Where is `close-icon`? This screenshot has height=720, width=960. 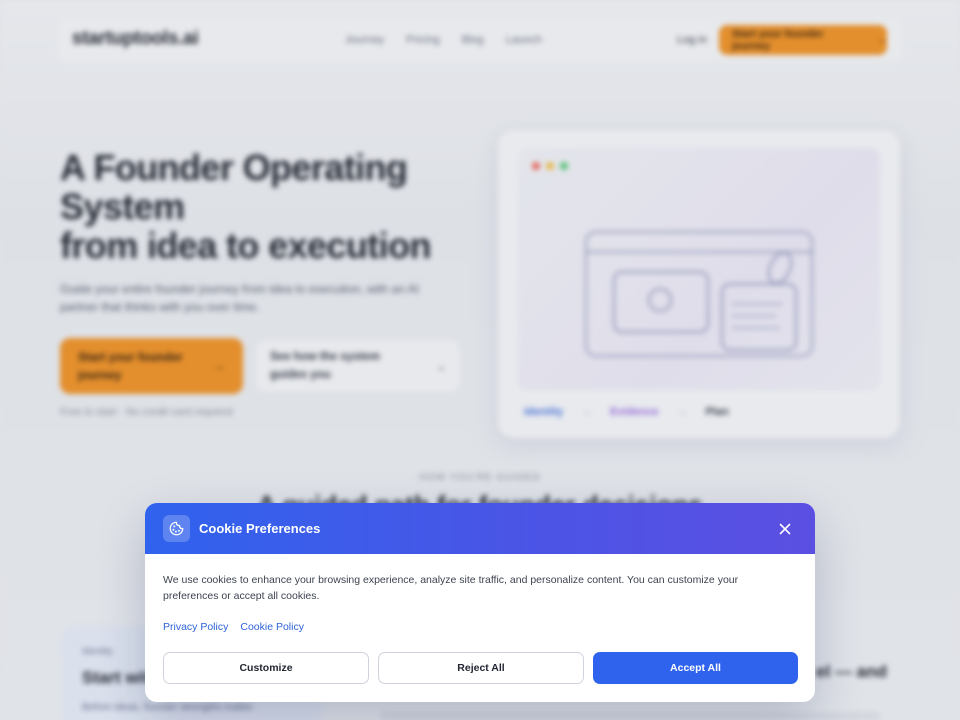
close-icon is located at coordinates (785, 529).